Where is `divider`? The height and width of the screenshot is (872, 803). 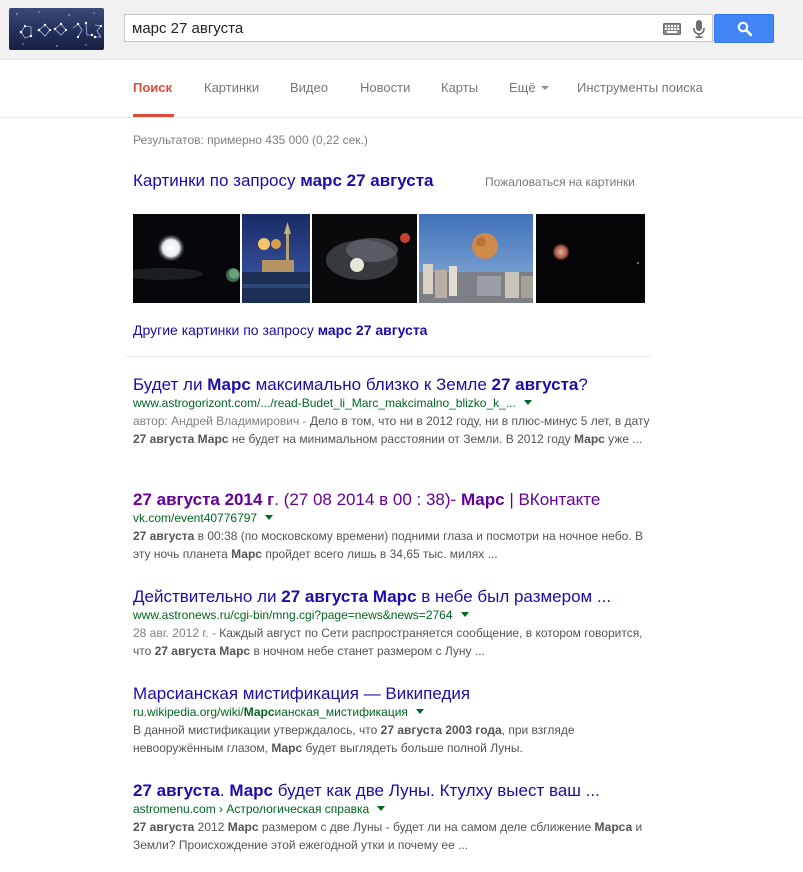 divider is located at coordinates (389, 356).